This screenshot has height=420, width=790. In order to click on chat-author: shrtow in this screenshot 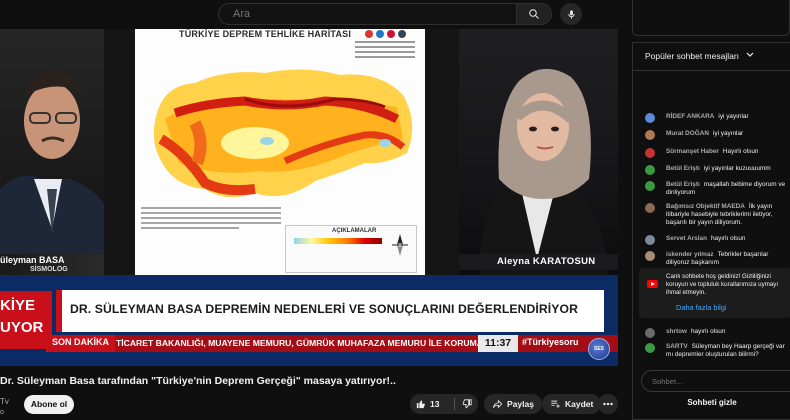, I will do `click(676, 331)`.